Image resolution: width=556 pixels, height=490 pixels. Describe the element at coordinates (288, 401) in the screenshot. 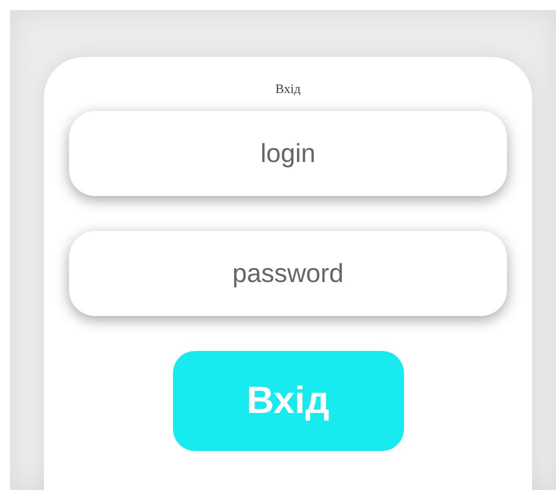

I see `login-button: Вхід` at that location.